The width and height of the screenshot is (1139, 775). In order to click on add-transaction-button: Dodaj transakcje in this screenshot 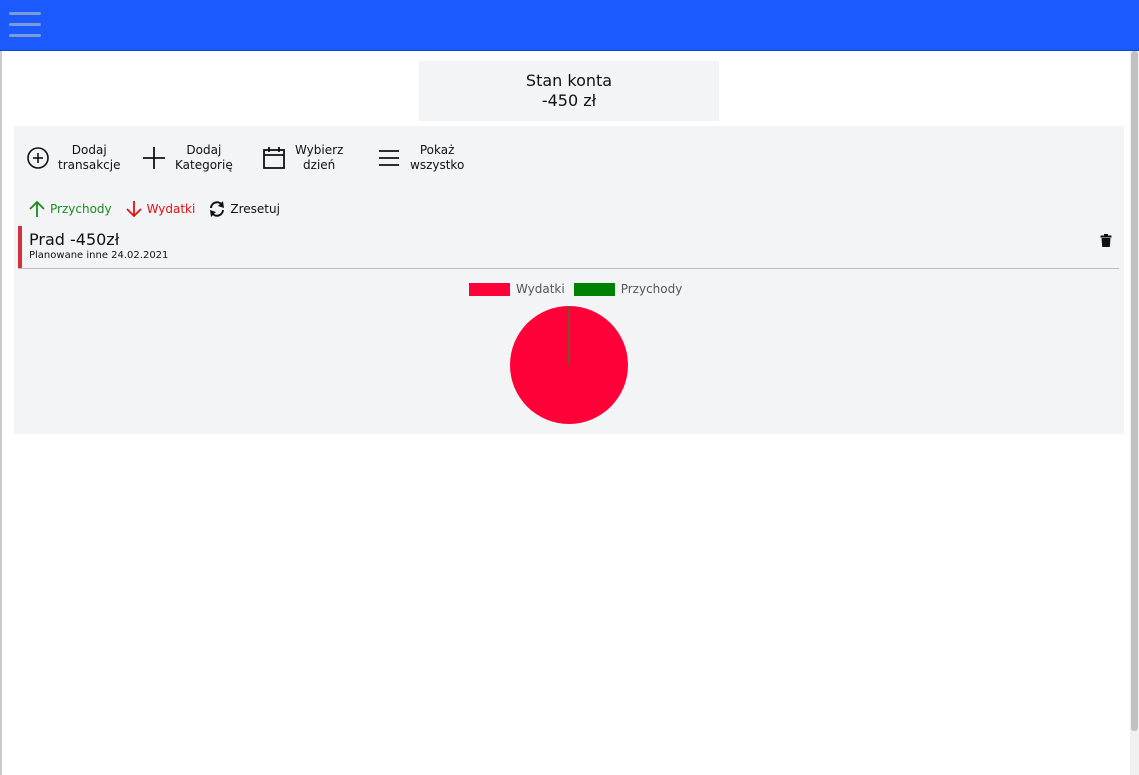, I will do `click(83, 158)`.